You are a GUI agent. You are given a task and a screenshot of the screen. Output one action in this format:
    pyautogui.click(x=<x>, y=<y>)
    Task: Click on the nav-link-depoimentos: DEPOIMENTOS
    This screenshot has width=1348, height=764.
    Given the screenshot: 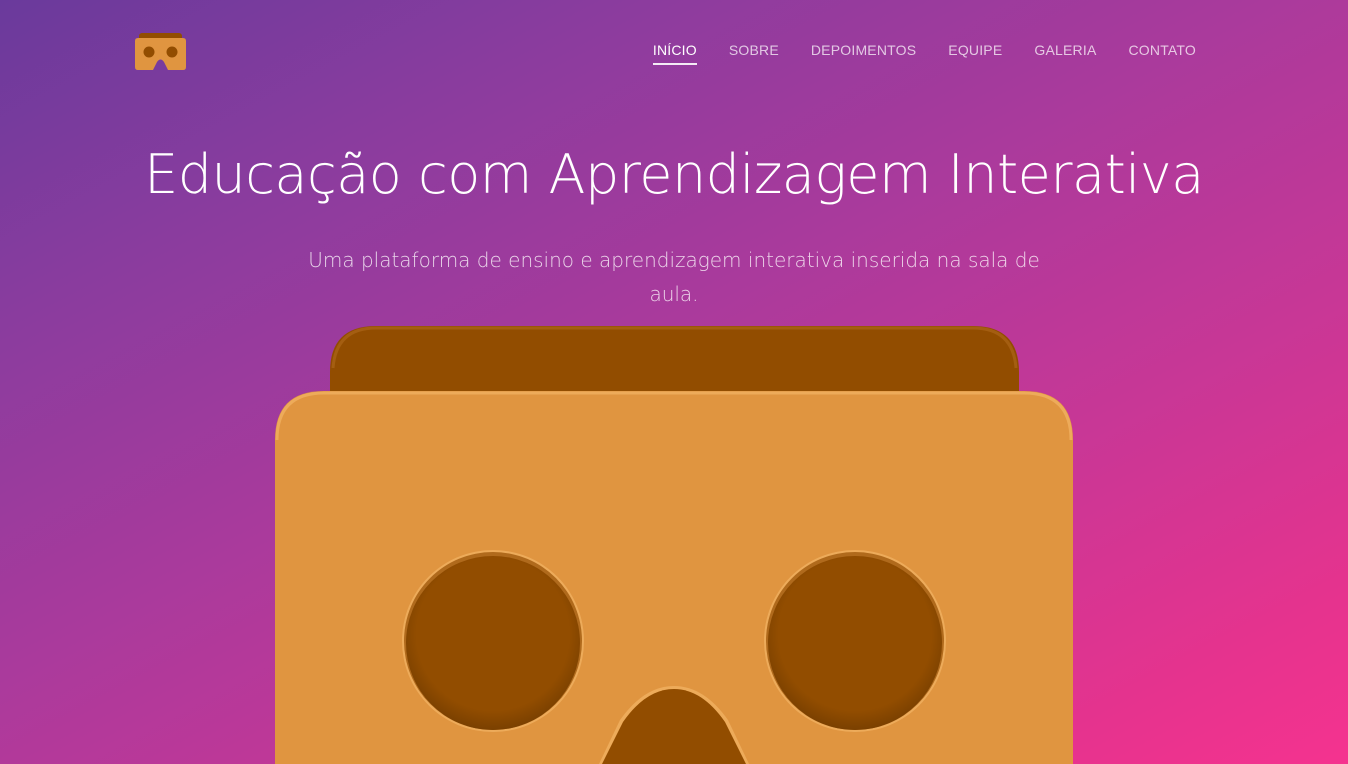 What is the action you would take?
    pyautogui.click(x=863, y=53)
    